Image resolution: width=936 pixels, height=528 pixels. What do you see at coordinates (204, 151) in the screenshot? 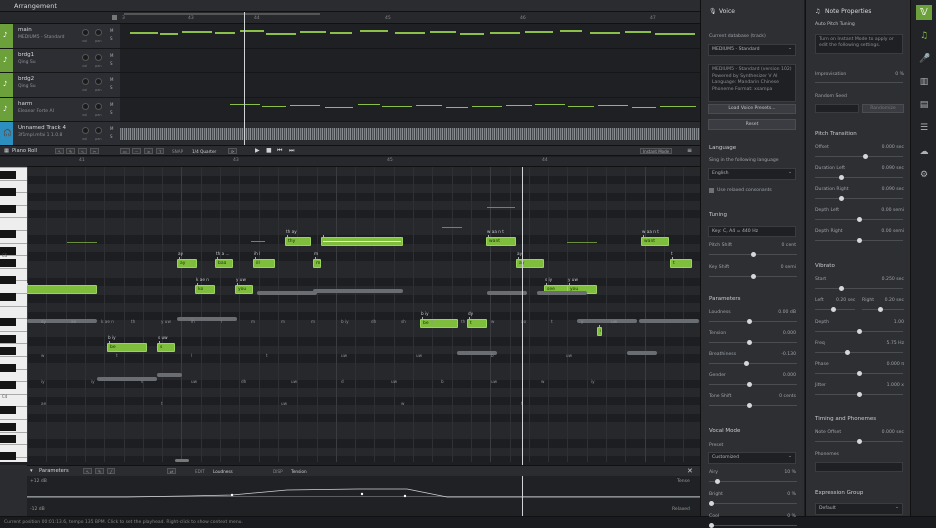
I see `snap-select: 1/4 Quarter` at bounding box center [204, 151].